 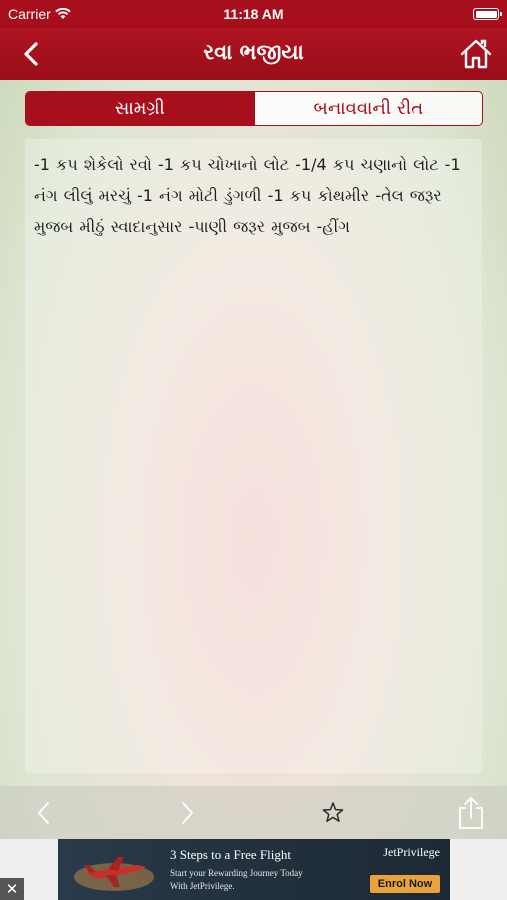 What do you see at coordinates (487, 14) in the screenshot?
I see `battery-icon` at bounding box center [487, 14].